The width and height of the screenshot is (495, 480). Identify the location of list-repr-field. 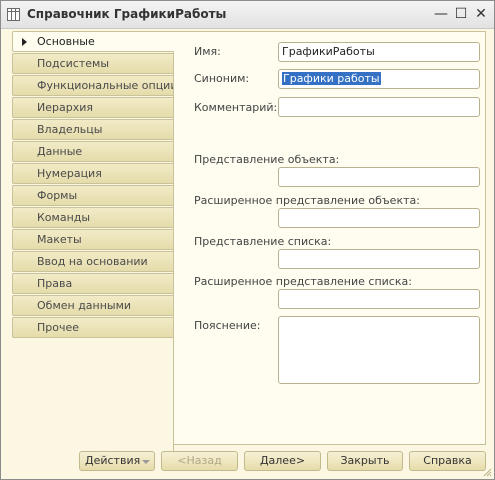
(379, 259).